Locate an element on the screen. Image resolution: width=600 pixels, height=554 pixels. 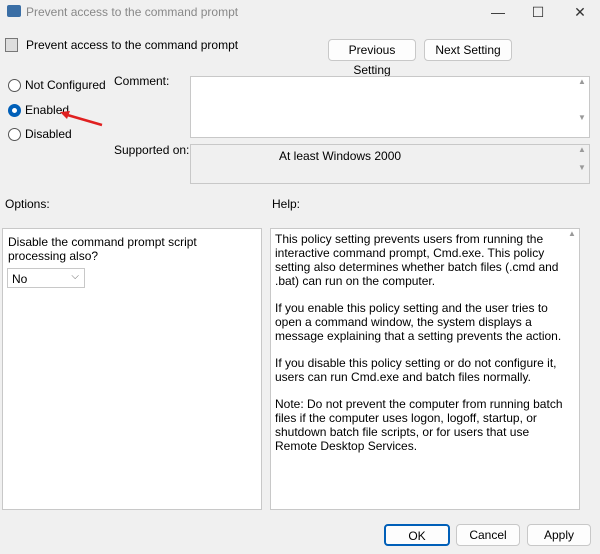
chevron-down-icon: ⌵ is located at coordinates (75, 276).